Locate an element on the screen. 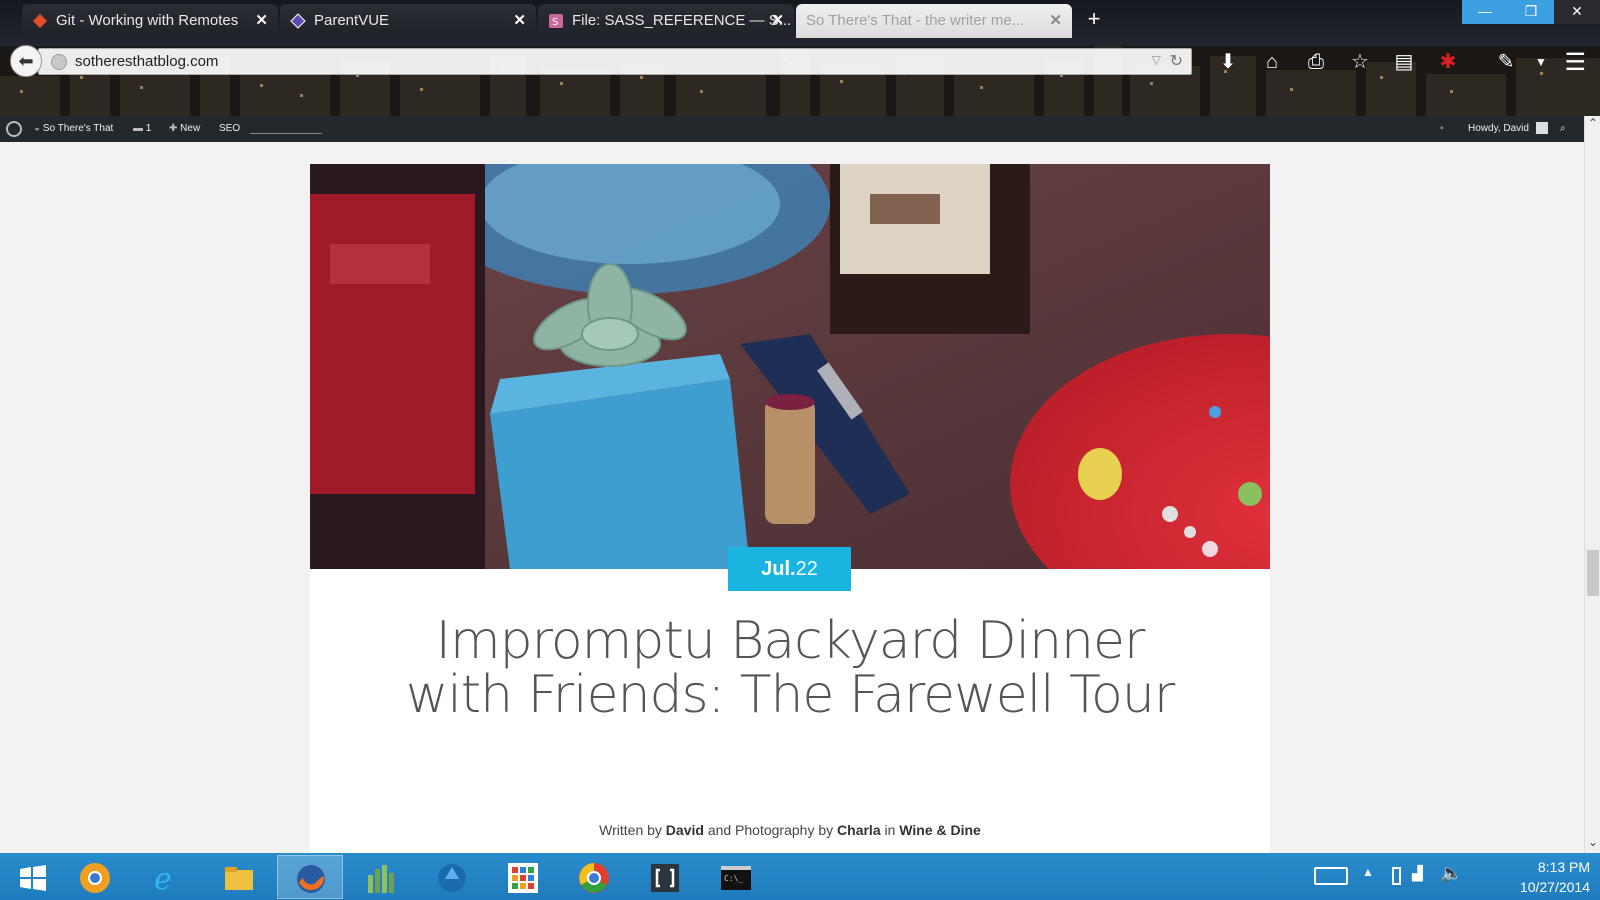  scroll-down-icon: ⌄ is located at coordinates (1592, 844).